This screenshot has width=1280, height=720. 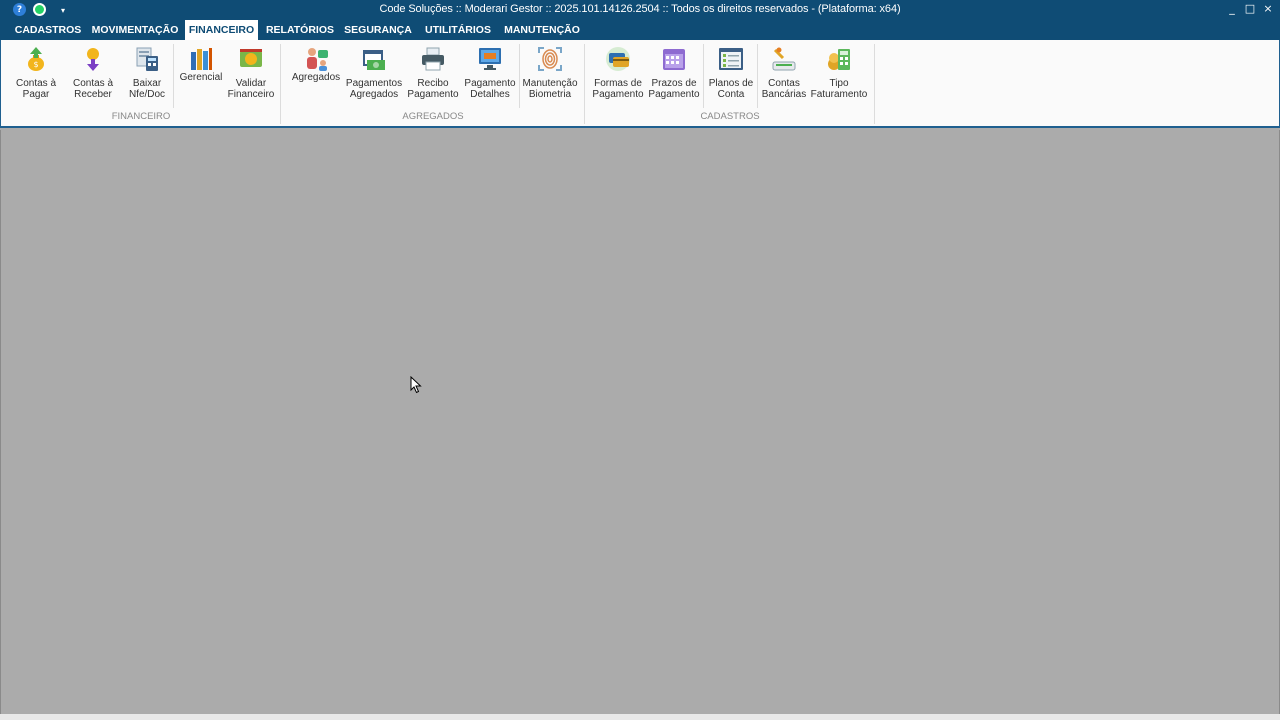 I want to click on button-label: Contas à Receber, so click(x=93, y=89).